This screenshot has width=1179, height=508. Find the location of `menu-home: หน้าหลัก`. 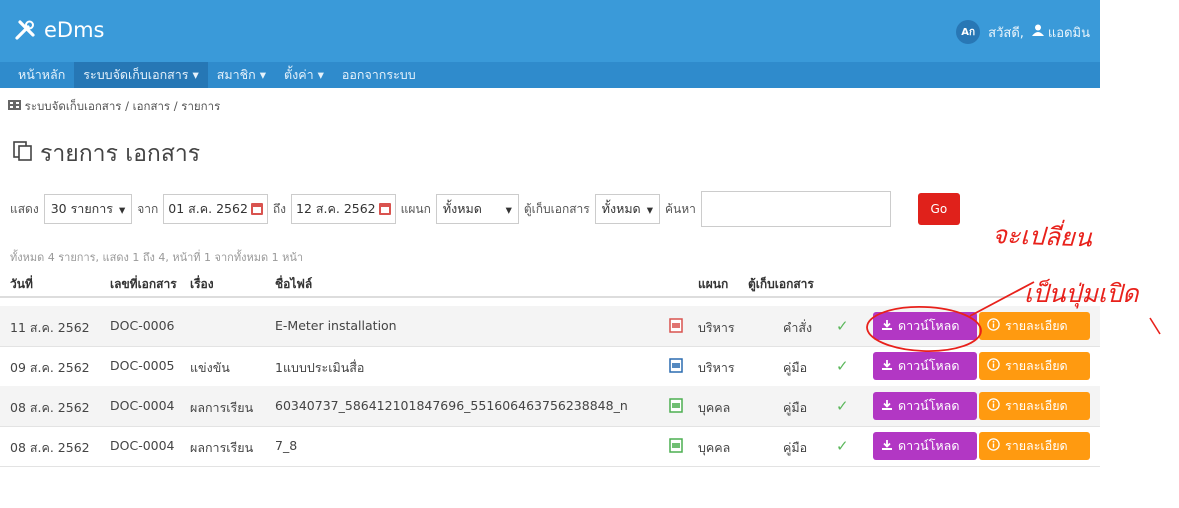

menu-home: หน้าหลัก is located at coordinates (37, 75).